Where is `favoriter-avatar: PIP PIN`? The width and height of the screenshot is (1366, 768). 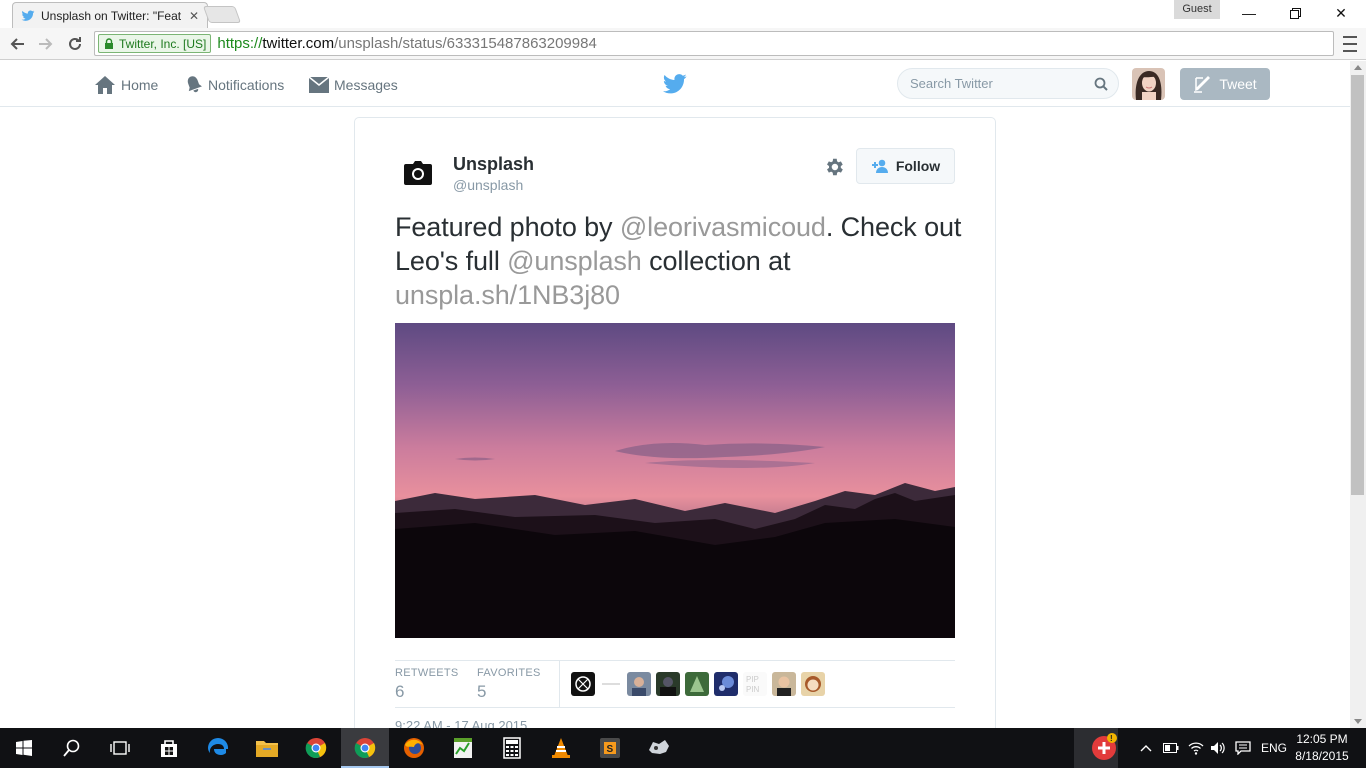
favoriter-avatar: PIP PIN is located at coordinates (755, 684).